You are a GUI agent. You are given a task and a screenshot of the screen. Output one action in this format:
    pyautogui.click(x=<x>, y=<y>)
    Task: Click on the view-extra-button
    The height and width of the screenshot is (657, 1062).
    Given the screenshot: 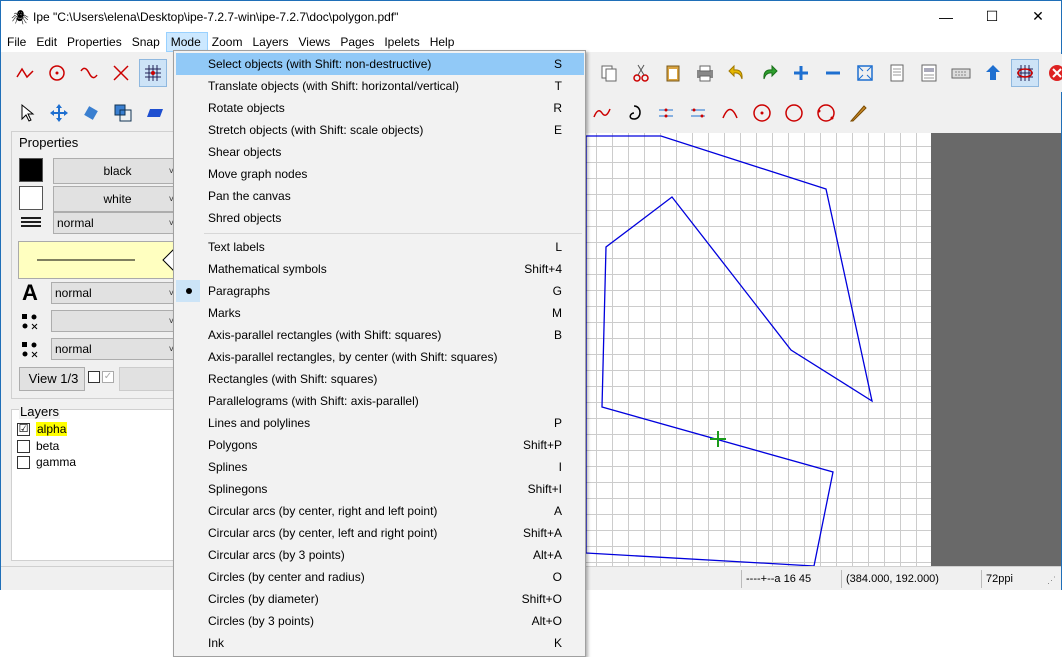 What is the action you would take?
    pyautogui.click(x=149, y=379)
    